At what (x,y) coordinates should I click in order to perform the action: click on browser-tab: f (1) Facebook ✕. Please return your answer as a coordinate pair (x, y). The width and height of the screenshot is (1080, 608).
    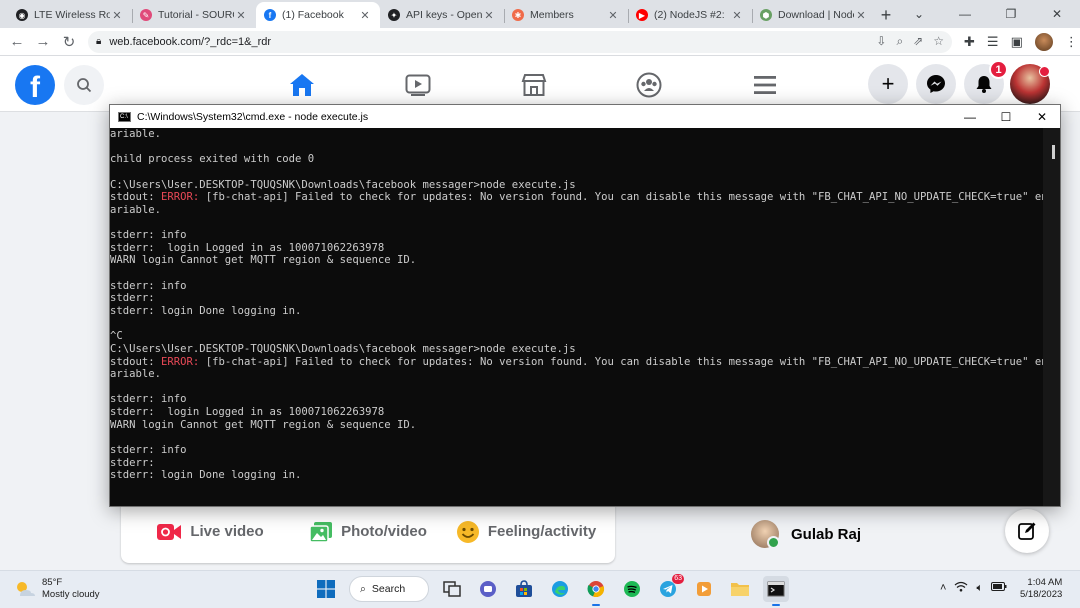
    Looking at the image, I should click on (318, 15).